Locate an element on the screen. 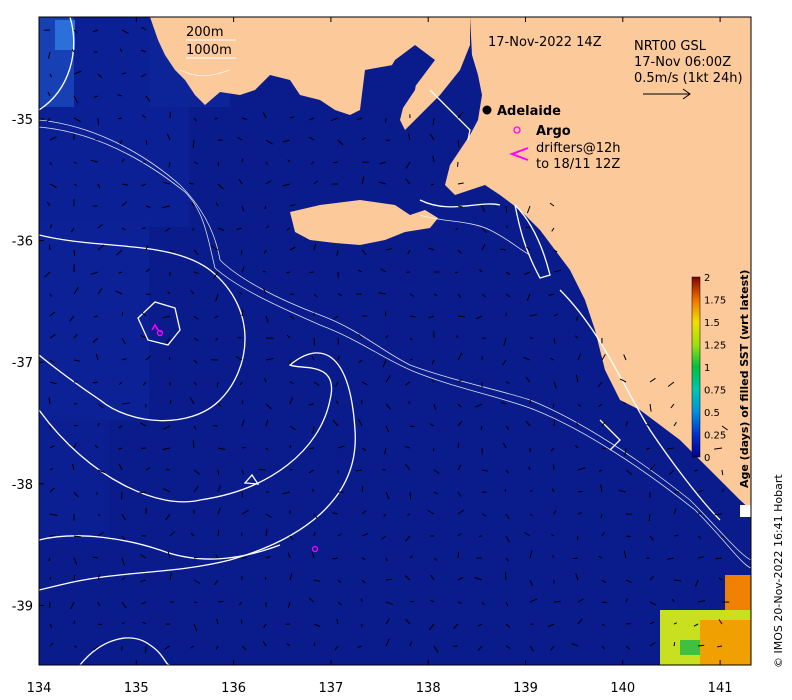  colorbar-tick-label: 1.5 is located at coordinates (712, 323).